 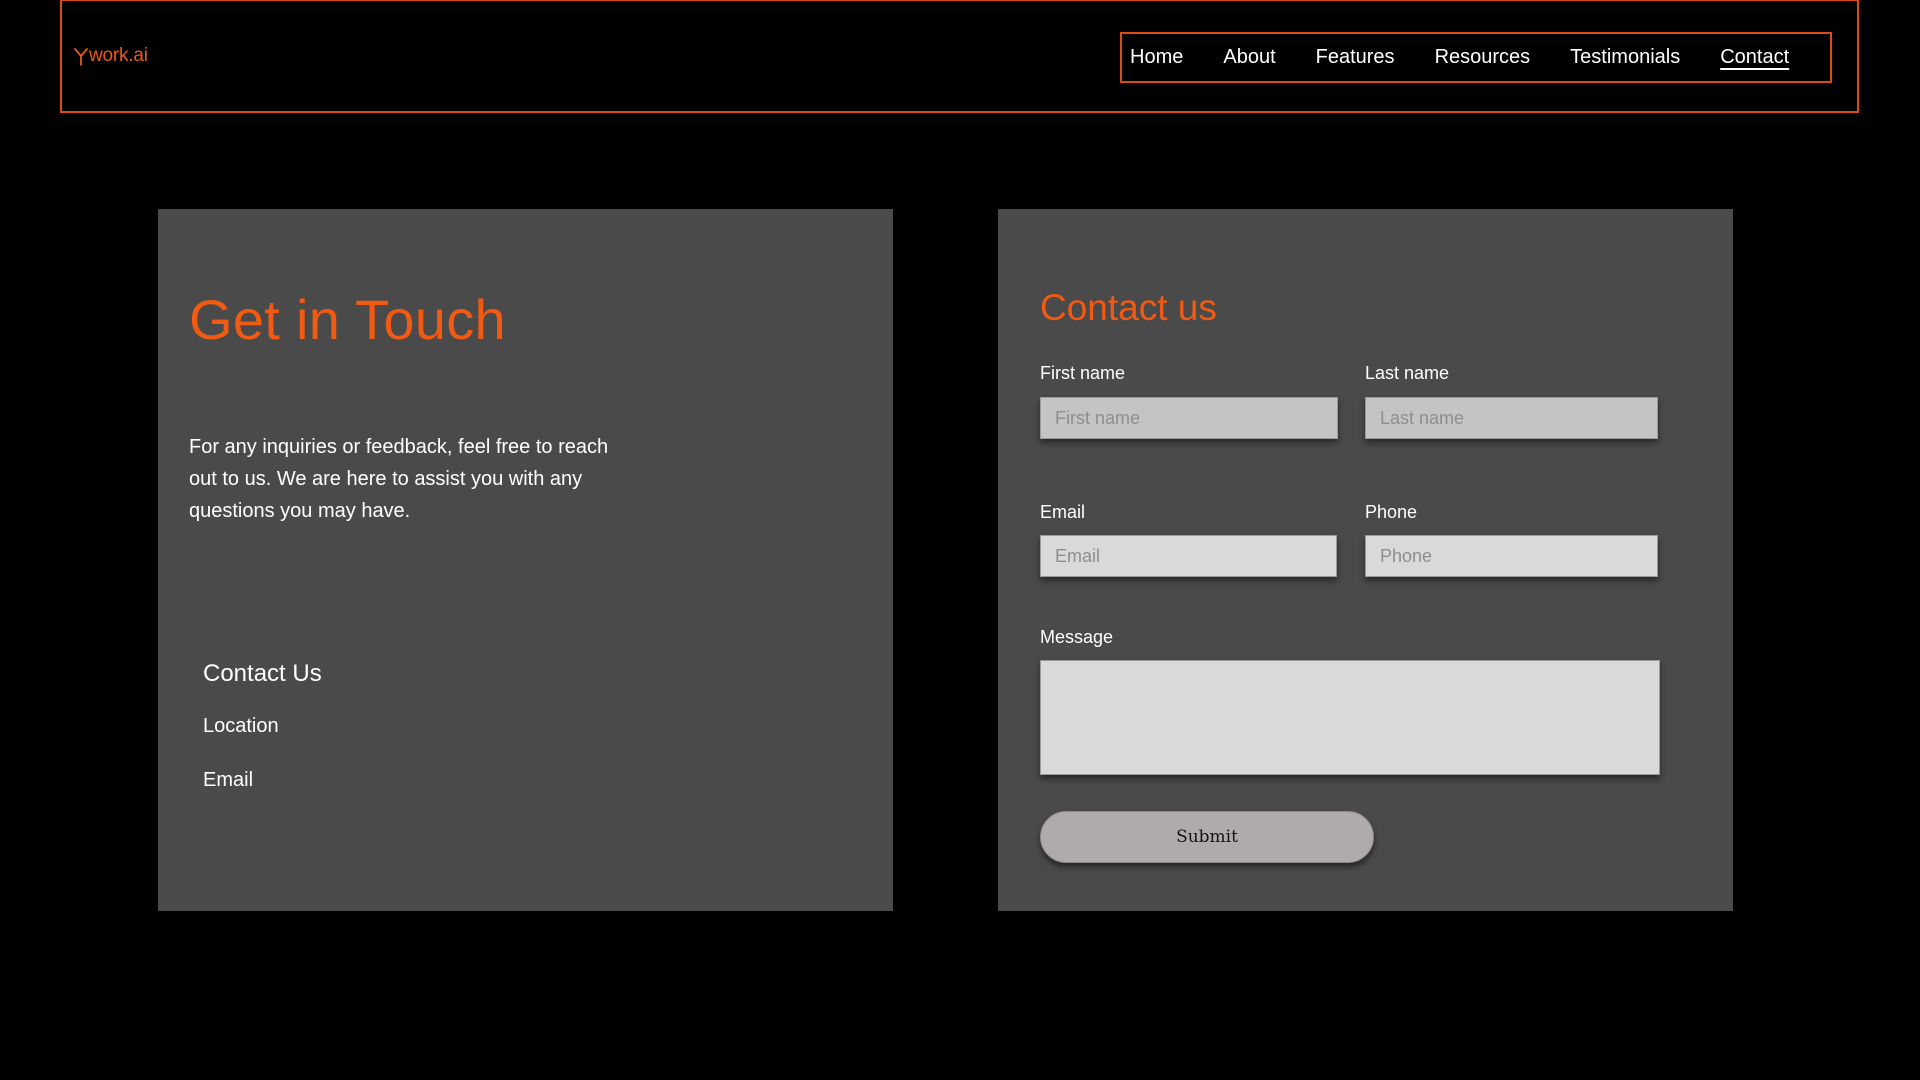 What do you see at coordinates (1249, 57) in the screenshot?
I see `nav-about: About` at bounding box center [1249, 57].